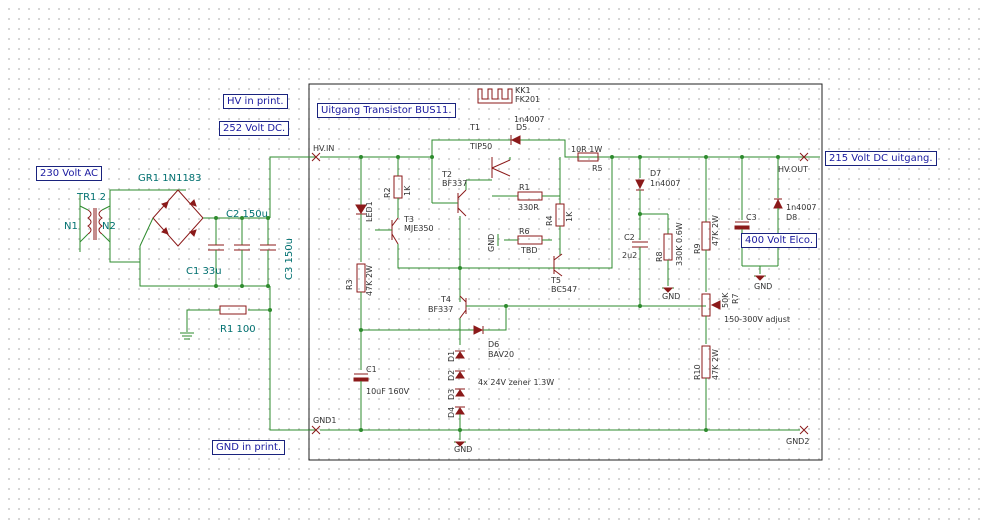 The height and width of the screenshot is (520, 982). I want to click on d8-label: D8, so click(791, 217).